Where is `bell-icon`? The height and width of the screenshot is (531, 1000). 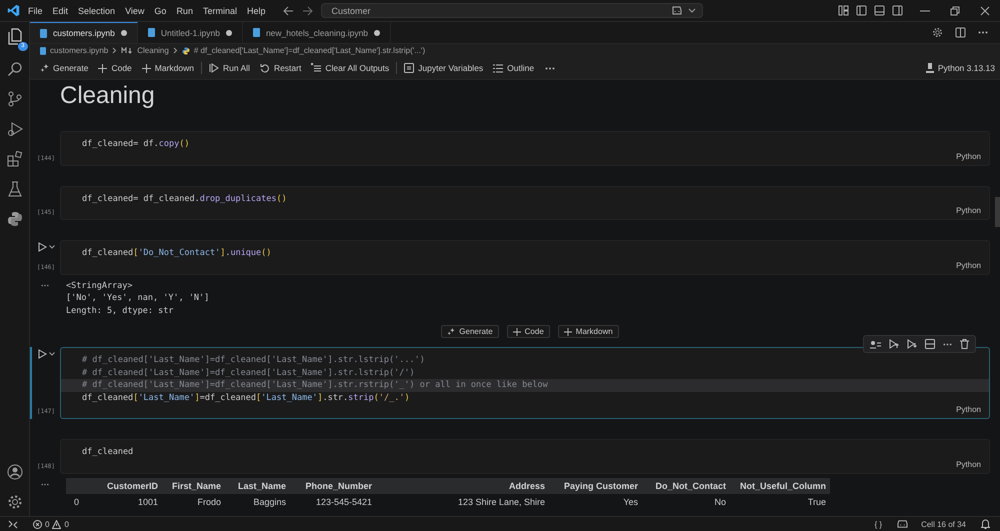 bell-icon is located at coordinates (985, 524).